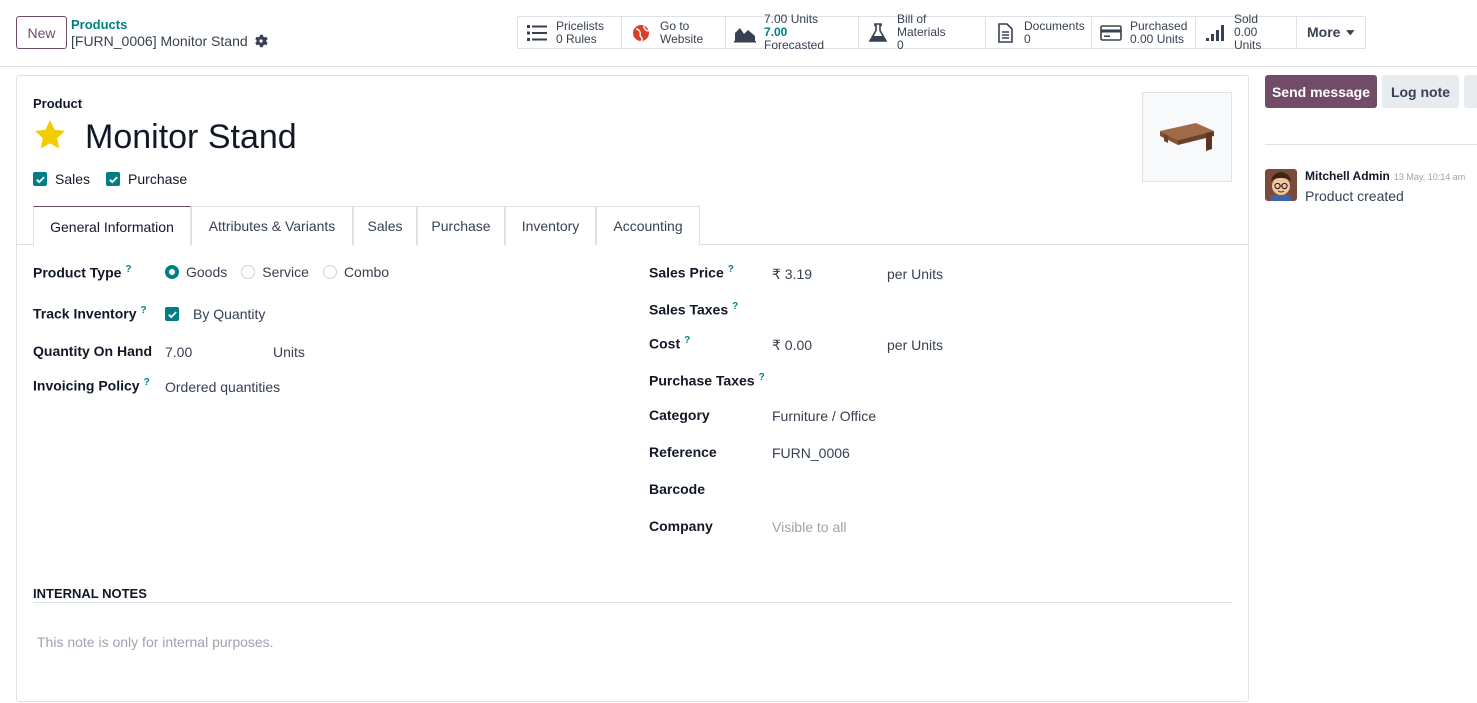 Image resolution: width=1477 pixels, height=703 pixels. I want to click on tab-inventory: Inventory, so click(550, 225).